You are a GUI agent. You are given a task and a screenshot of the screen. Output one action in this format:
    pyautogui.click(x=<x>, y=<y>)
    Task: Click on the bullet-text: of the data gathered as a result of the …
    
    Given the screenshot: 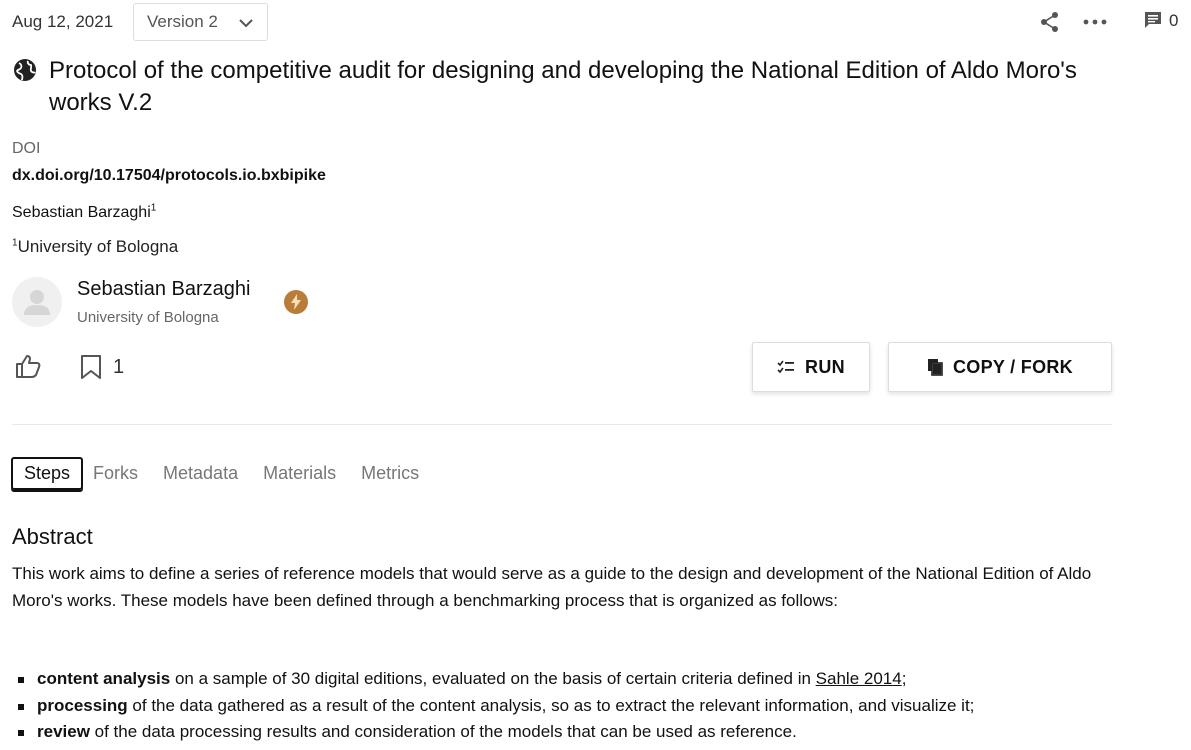 What is the action you would take?
    pyautogui.click(x=551, y=705)
    